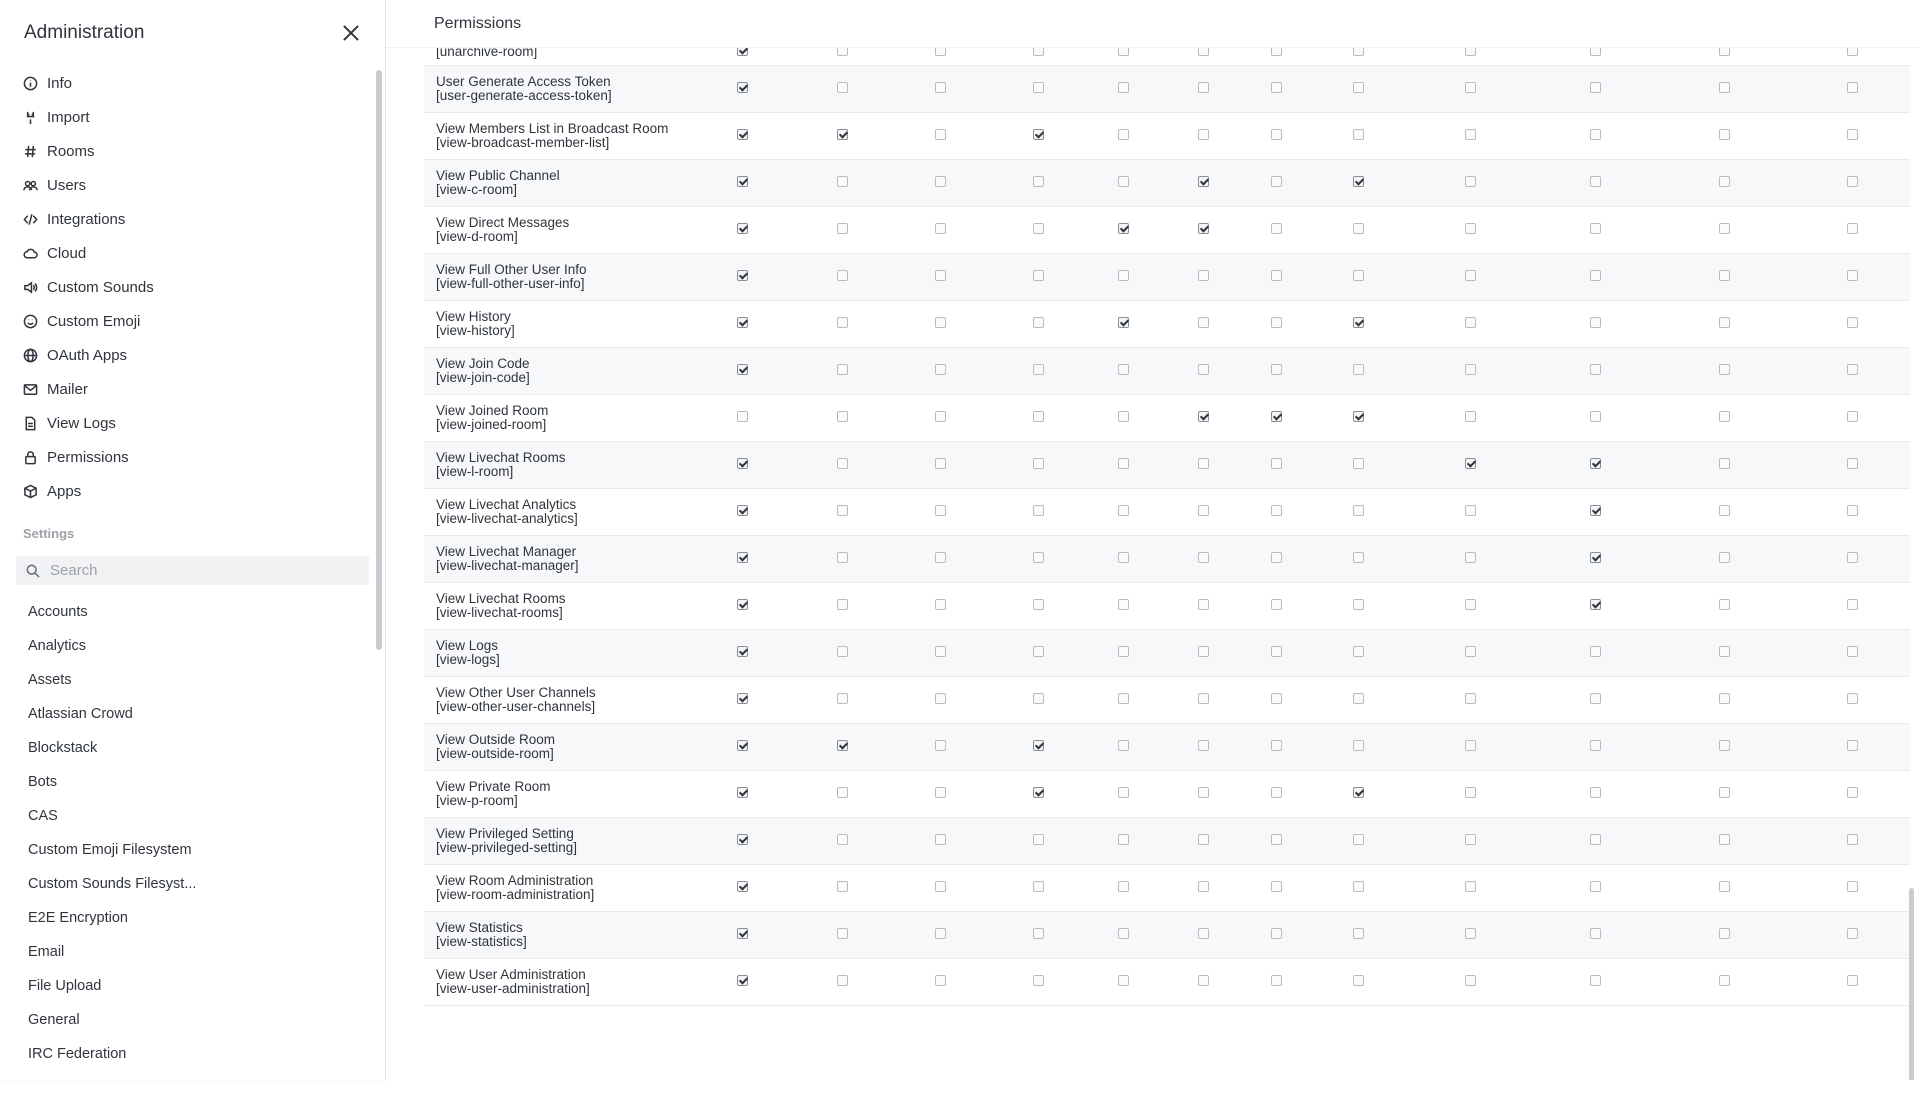 The image size is (1920, 1106). What do you see at coordinates (192, 185) in the screenshot?
I see `sidebar-item-users: Users` at bounding box center [192, 185].